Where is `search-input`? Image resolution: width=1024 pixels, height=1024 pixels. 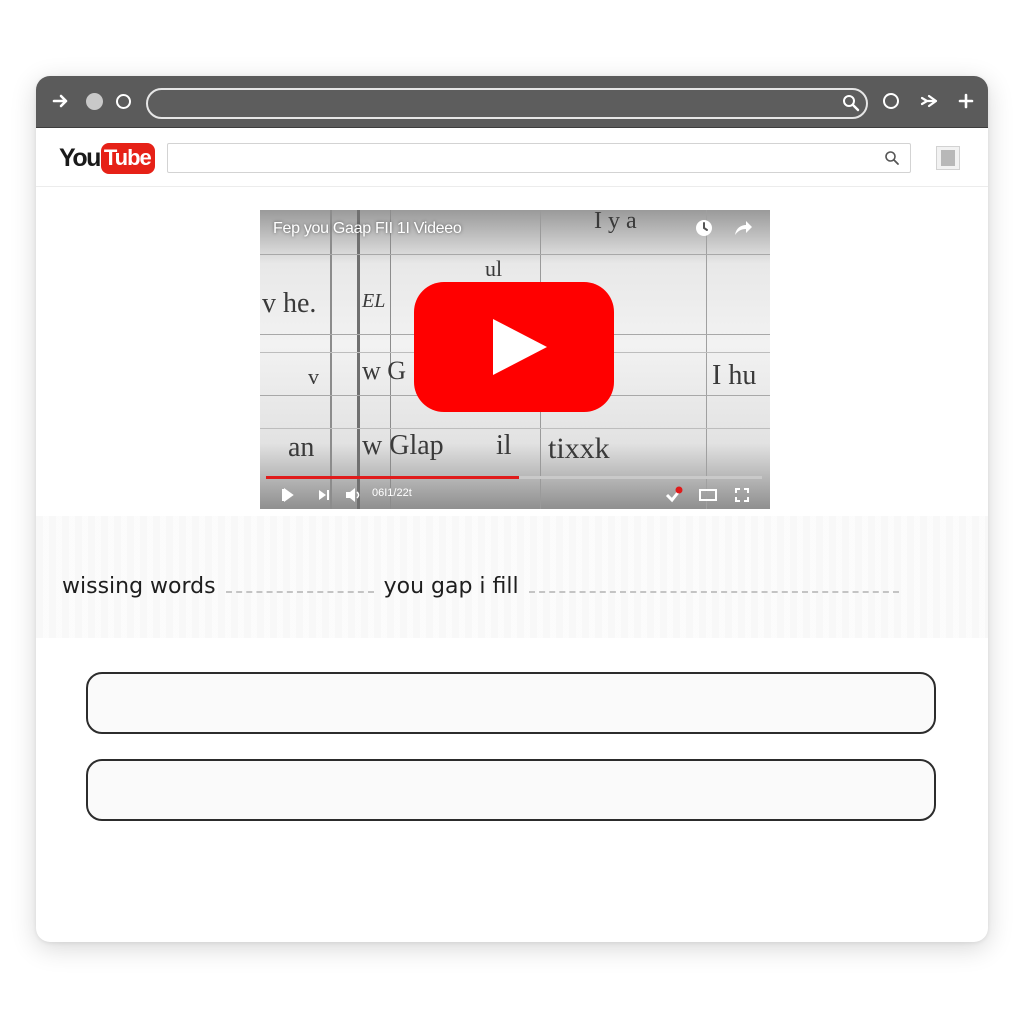 search-input is located at coordinates (523, 159).